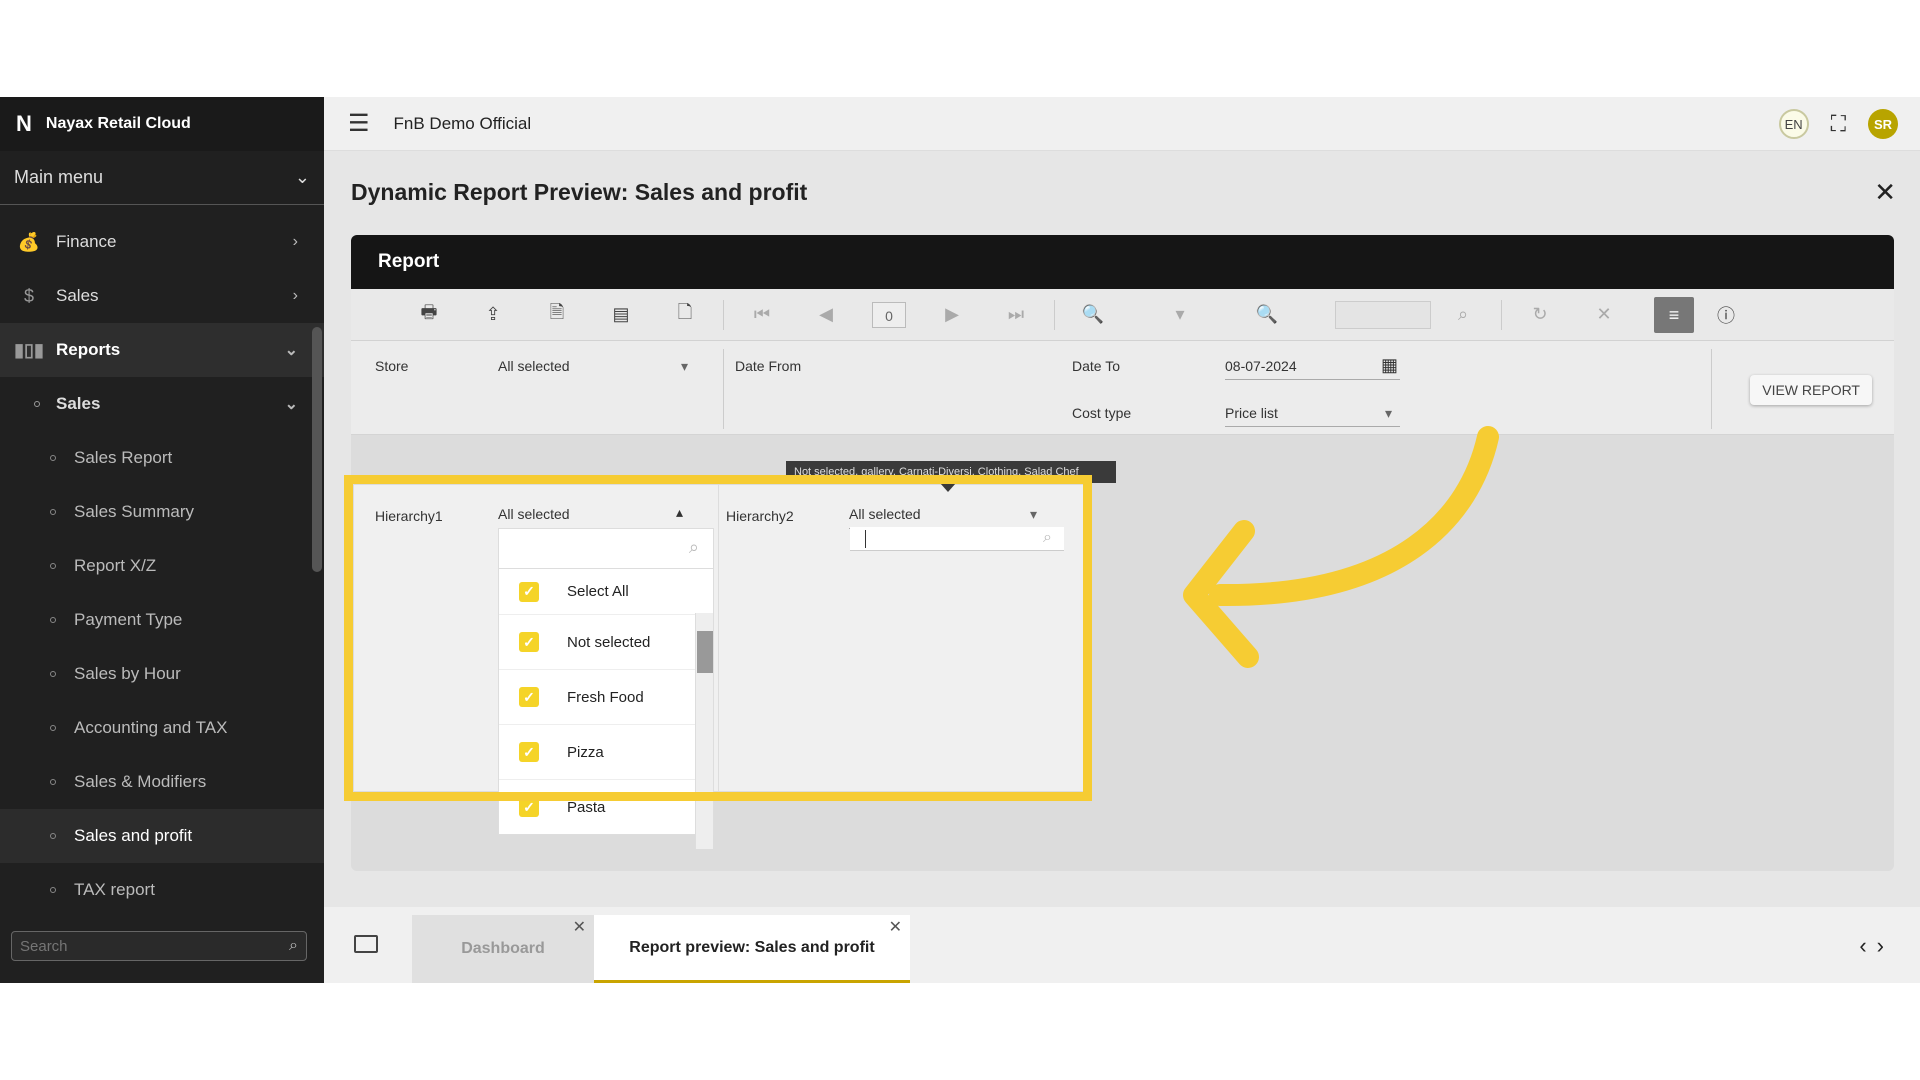  I want to click on sidebar-leaf-label: Sales Summary, so click(134, 511).